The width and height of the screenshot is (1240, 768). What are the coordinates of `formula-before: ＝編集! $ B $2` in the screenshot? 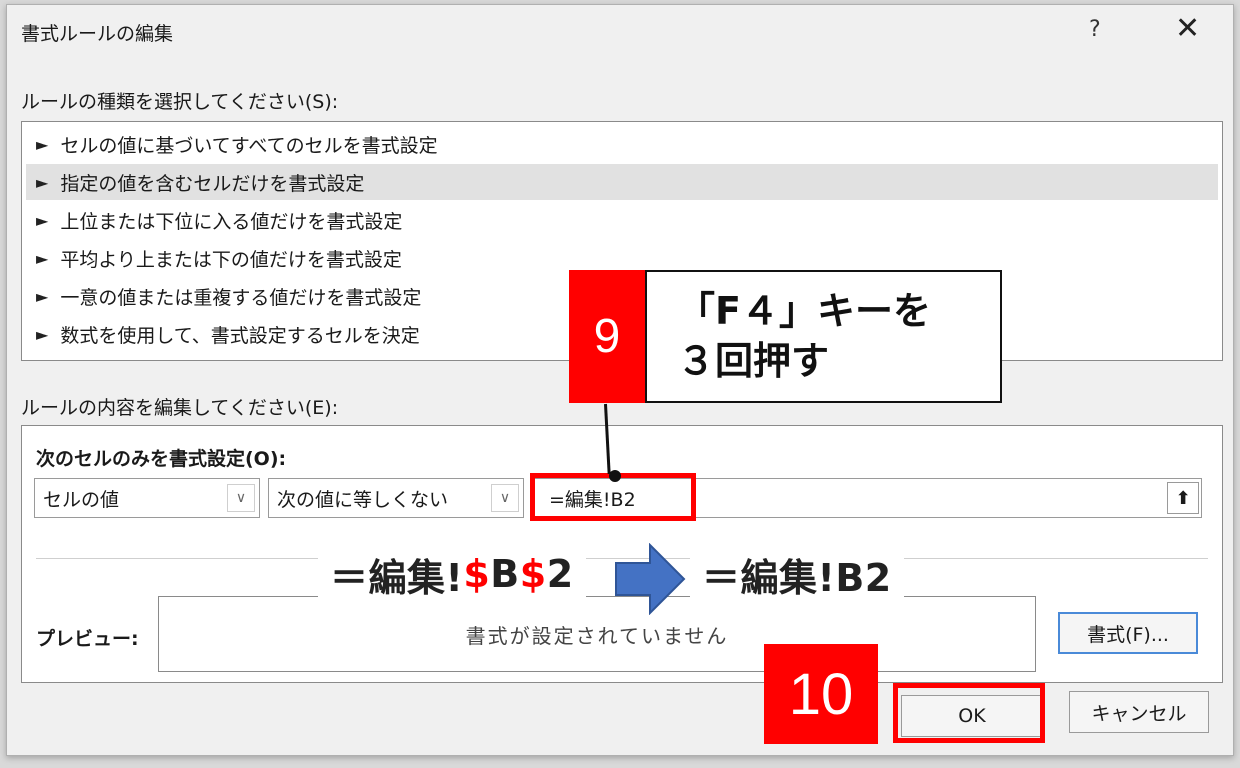 It's located at (452, 574).